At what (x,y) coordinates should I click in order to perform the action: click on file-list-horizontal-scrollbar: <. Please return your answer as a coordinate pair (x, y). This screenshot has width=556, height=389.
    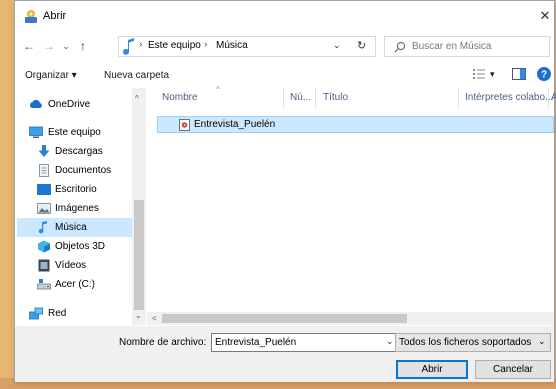
    Looking at the image, I should click on (350, 318).